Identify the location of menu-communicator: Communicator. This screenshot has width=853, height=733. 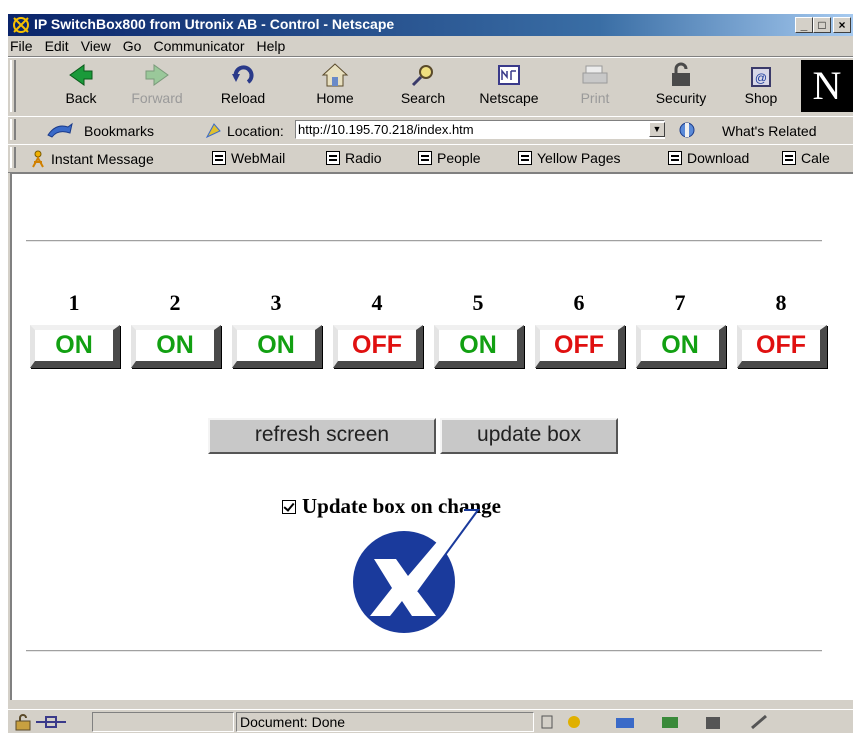
(198, 46).